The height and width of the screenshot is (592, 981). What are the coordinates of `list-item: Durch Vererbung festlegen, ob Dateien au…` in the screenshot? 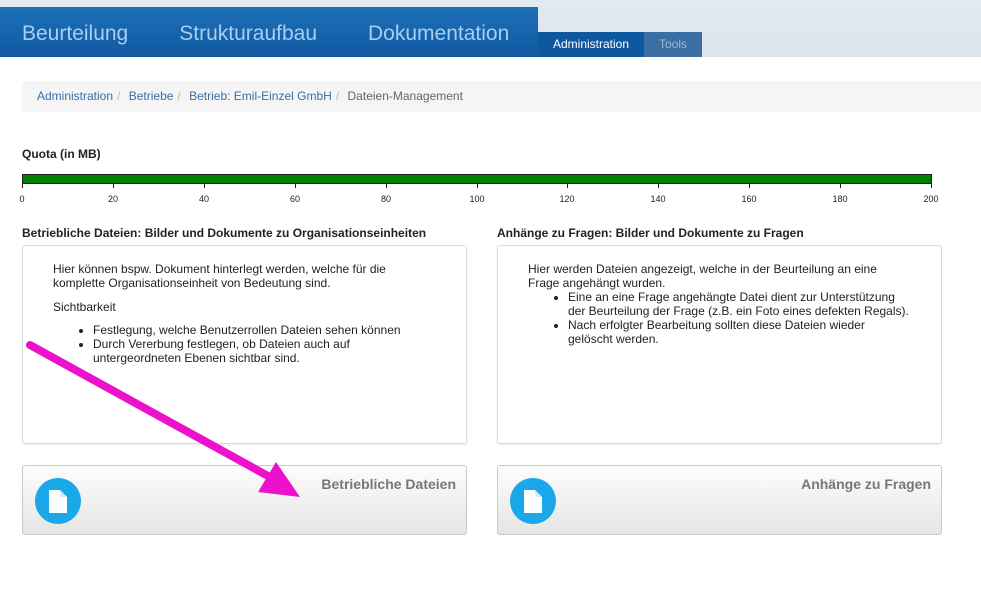 It's located at (264, 351).